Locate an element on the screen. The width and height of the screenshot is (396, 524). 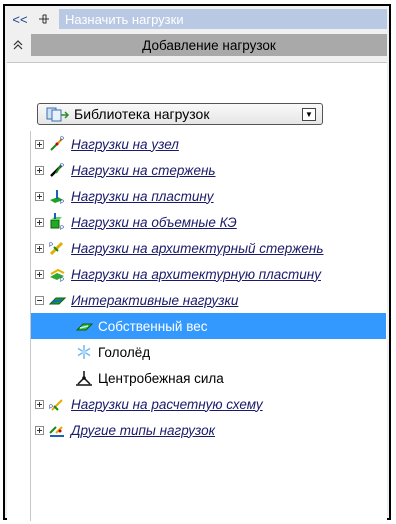
tree-child-centrifugal: Центробежная сила is located at coordinates (208, 378).